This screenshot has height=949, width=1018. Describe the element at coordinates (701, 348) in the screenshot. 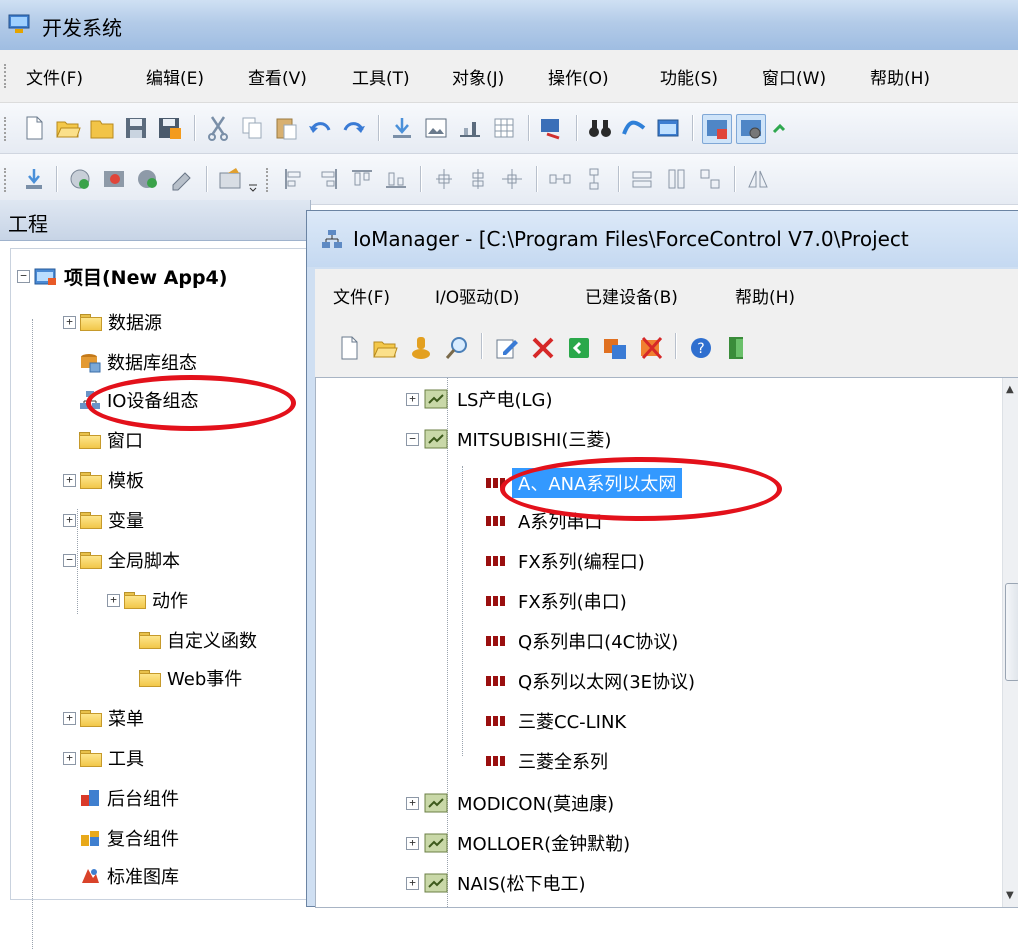

I see `help-icon: ?` at that location.